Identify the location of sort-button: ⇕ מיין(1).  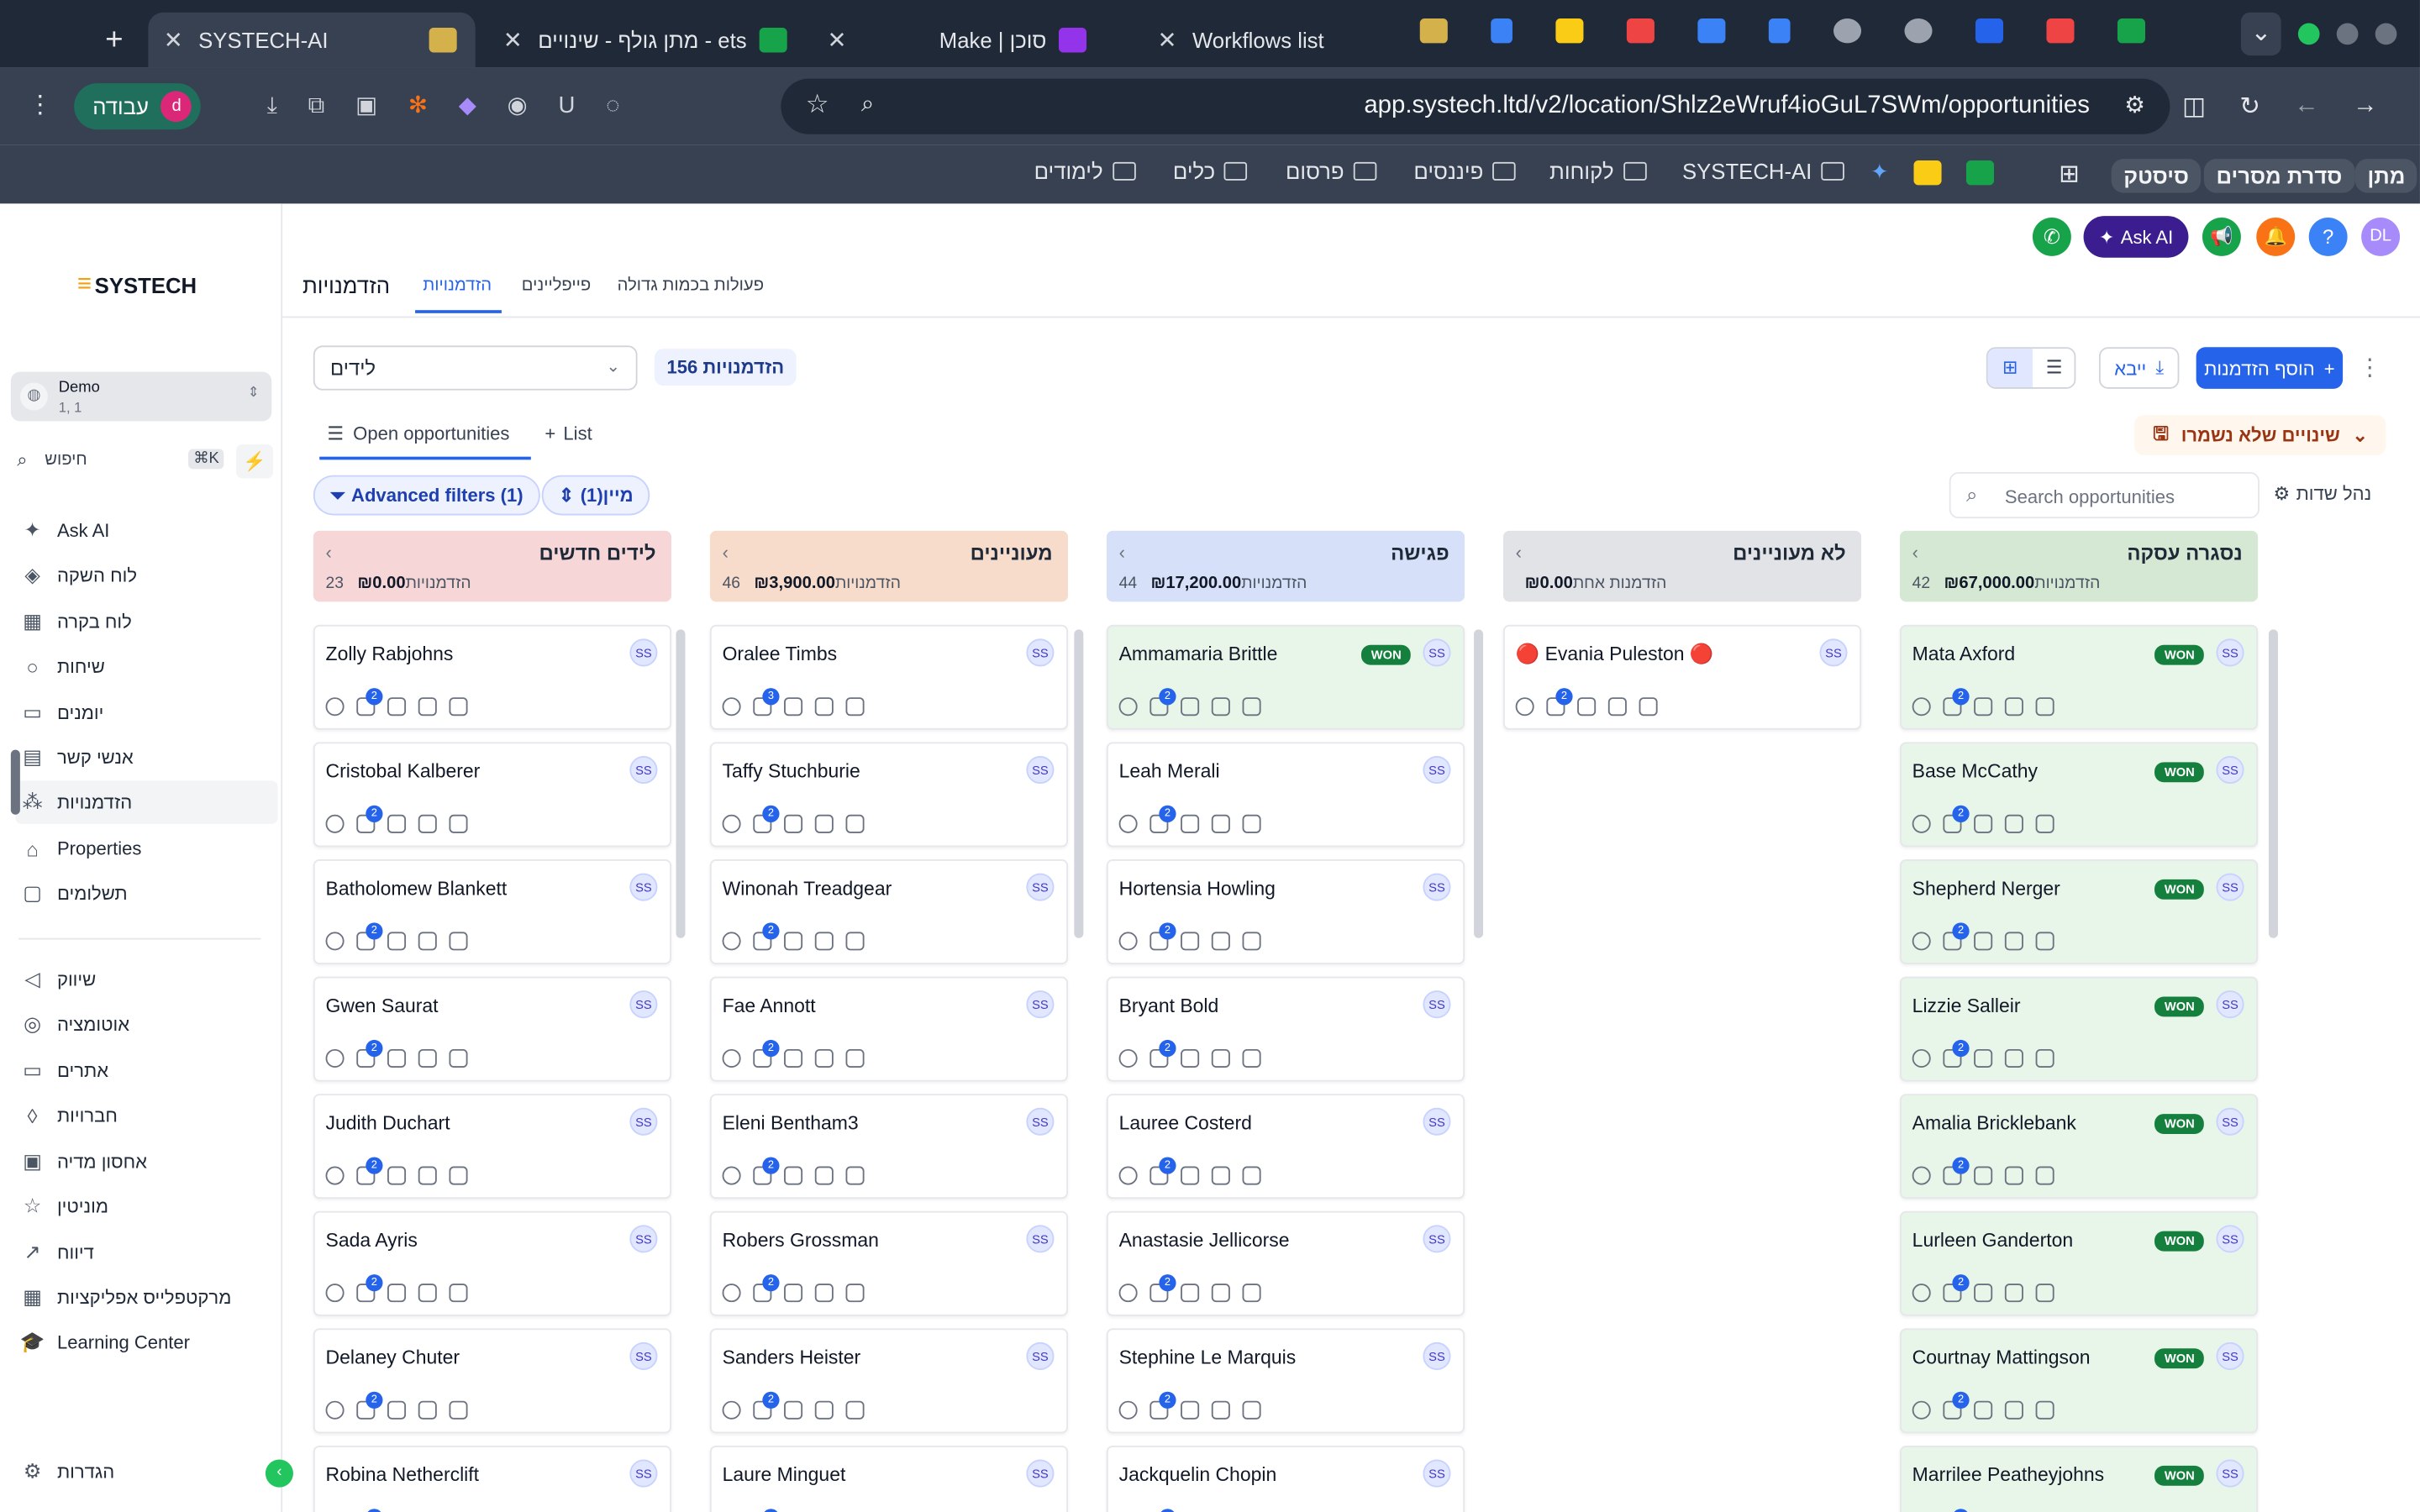
(596, 495).